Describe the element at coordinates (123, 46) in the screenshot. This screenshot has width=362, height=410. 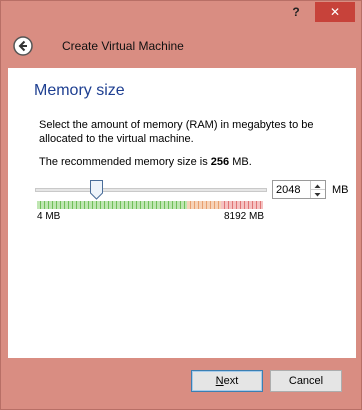
I see `wizard-title: Create Virtual Machine` at that location.